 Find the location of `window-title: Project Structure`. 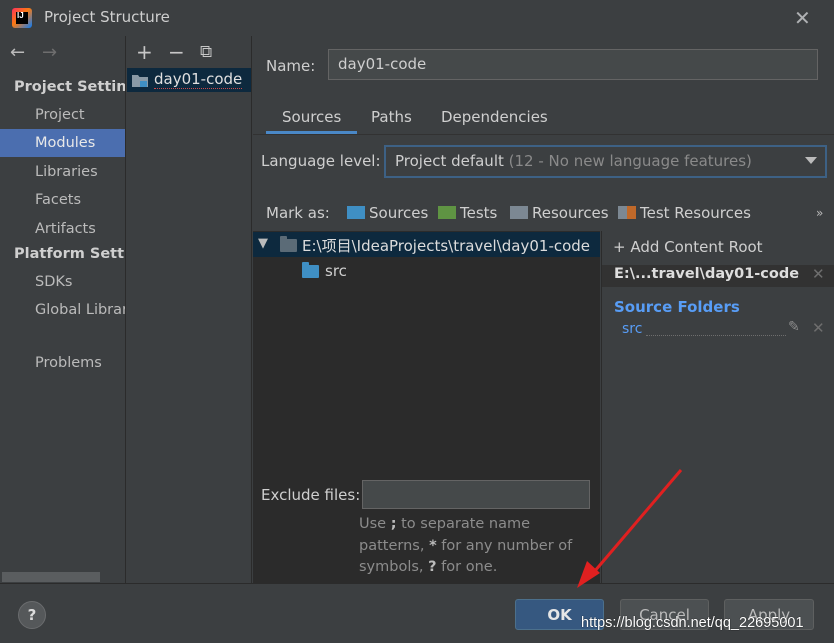

window-title: Project Structure is located at coordinates (107, 17).